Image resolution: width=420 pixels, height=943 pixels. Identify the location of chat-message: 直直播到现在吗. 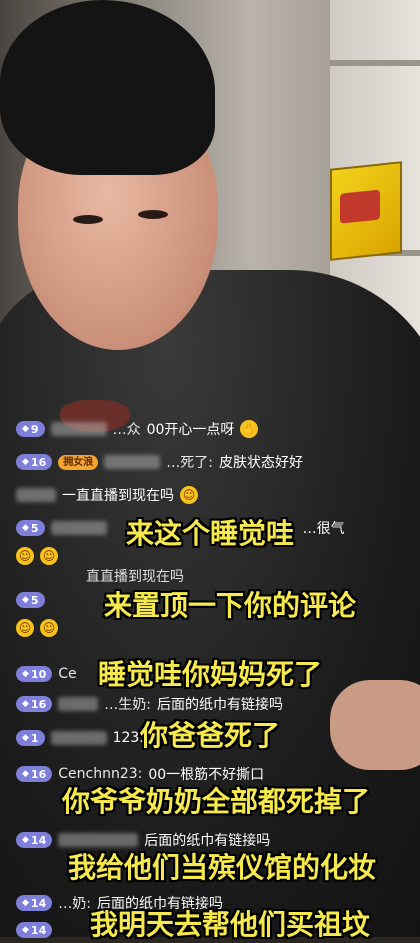
(135, 577).